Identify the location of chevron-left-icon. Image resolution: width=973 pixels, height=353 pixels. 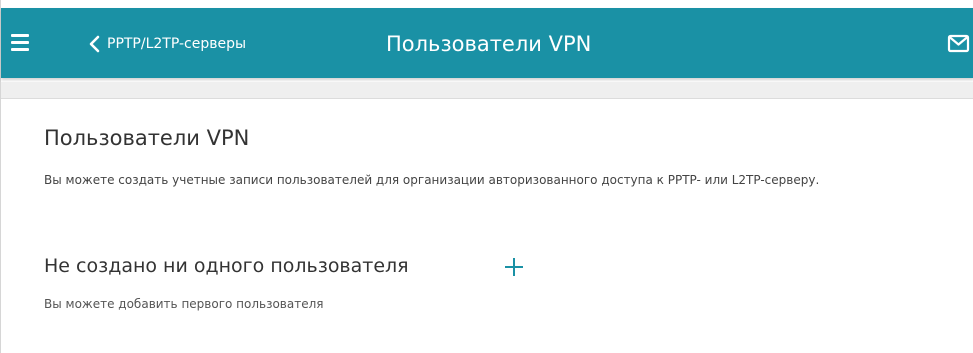
(94, 44).